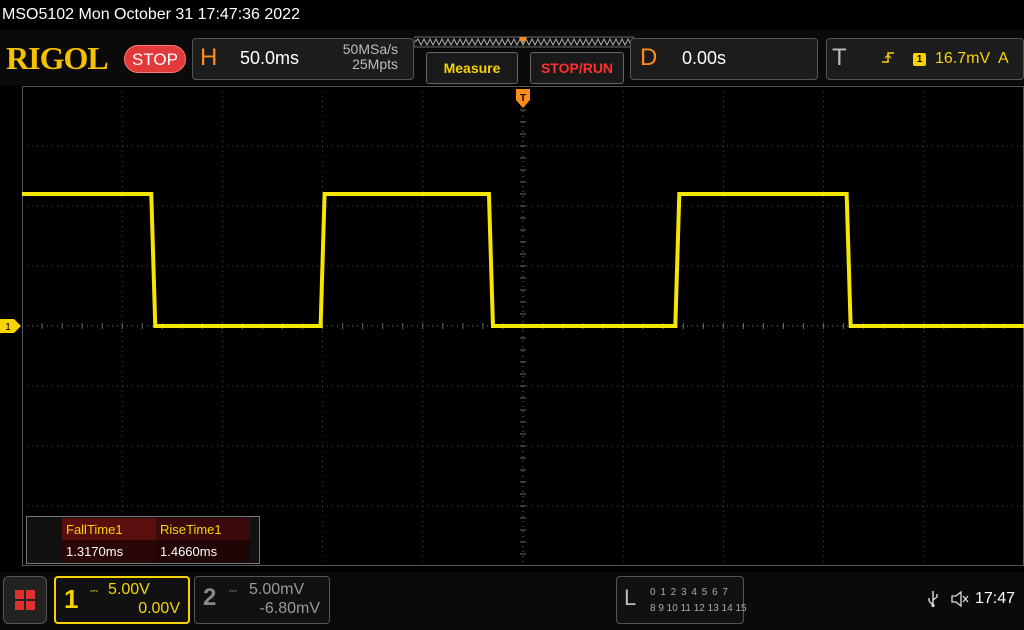 The height and width of the screenshot is (630, 1024). I want to click on rise-time-value: 1.4660ms, so click(189, 551).